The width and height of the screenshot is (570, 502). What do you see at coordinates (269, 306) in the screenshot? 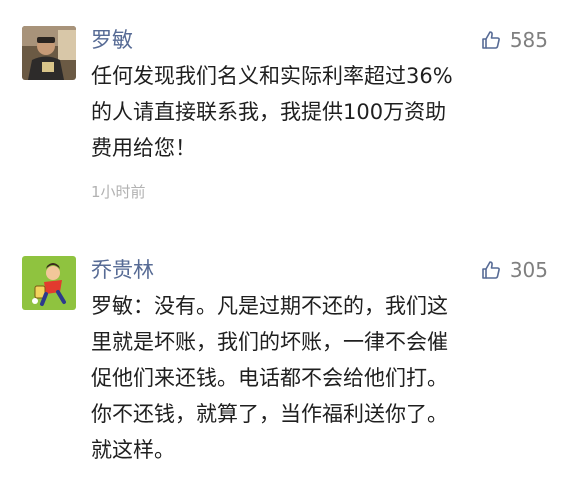
I see `comment-line: 罗敏：没有。凡是过期不还的，我们这` at bounding box center [269, 306].